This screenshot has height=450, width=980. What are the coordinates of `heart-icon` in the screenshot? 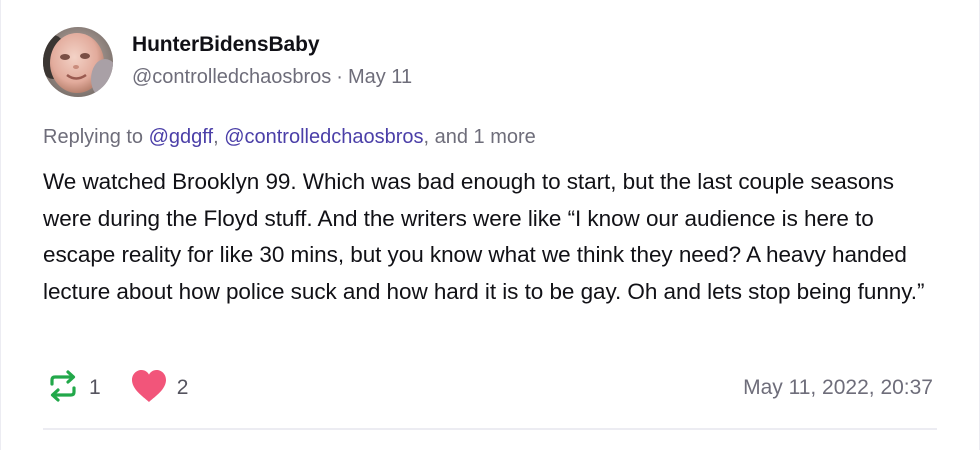 It's located at (149, 388).